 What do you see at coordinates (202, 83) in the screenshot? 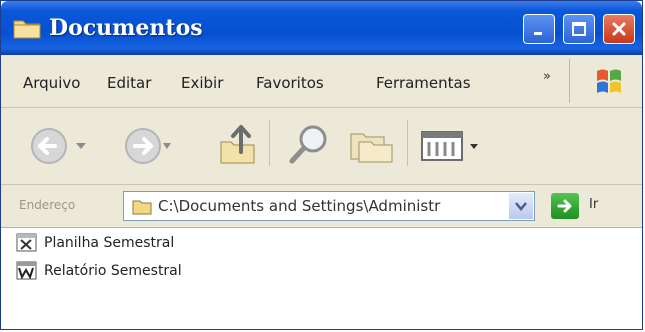
I see `menu-exibir: Exibir` at bounding box center [202, 83].